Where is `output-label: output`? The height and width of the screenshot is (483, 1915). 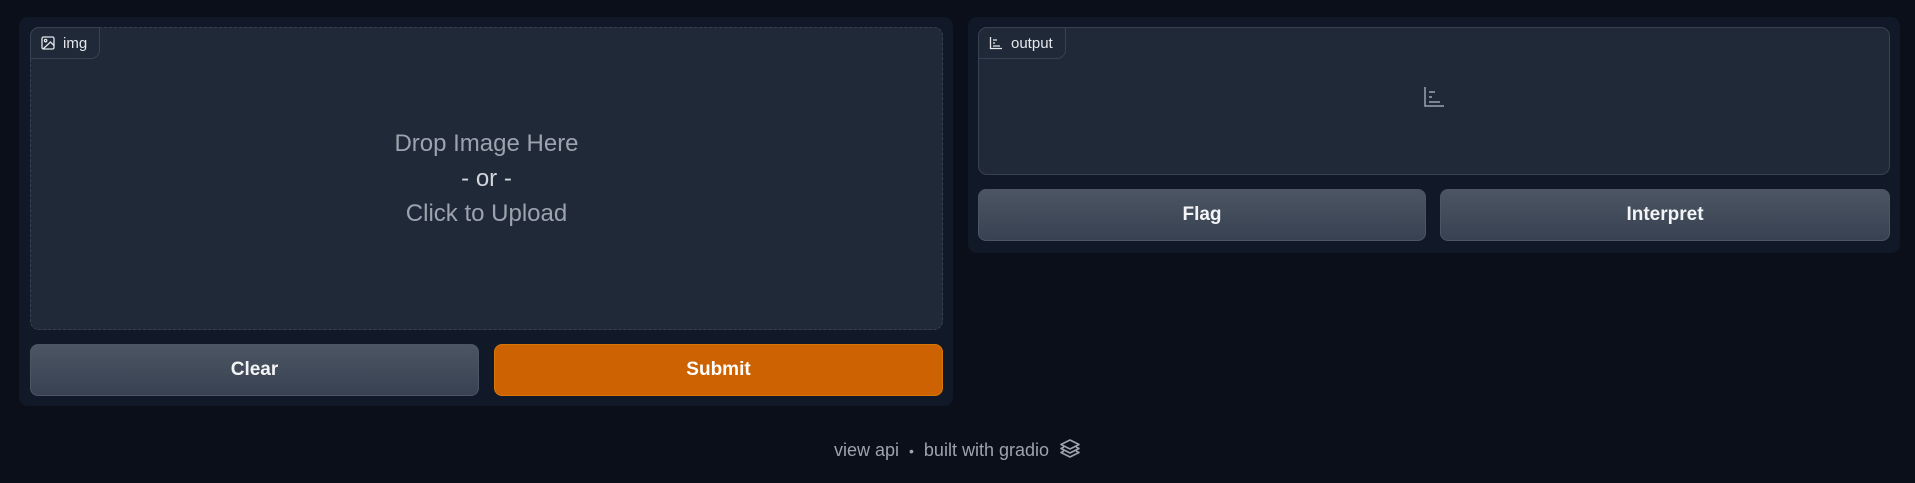 output-label: output is located at coordinates (1022, 43).